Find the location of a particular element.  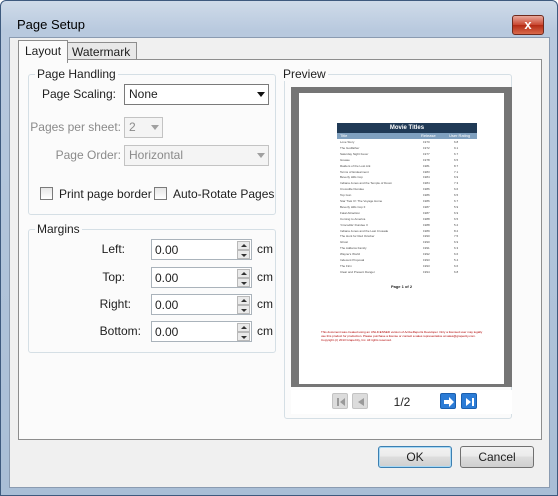

print-page-border-label: Print page border is located at coordinates (105, 194).